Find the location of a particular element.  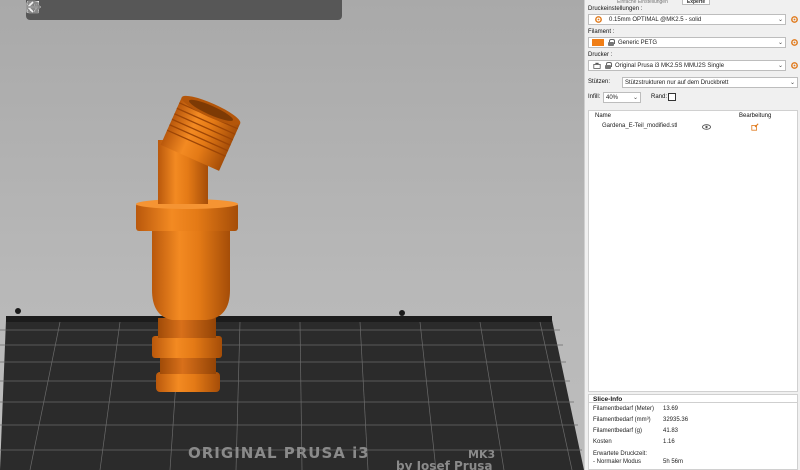

col-header-edit: Bearbeitung is located at coordinates (755, 116).